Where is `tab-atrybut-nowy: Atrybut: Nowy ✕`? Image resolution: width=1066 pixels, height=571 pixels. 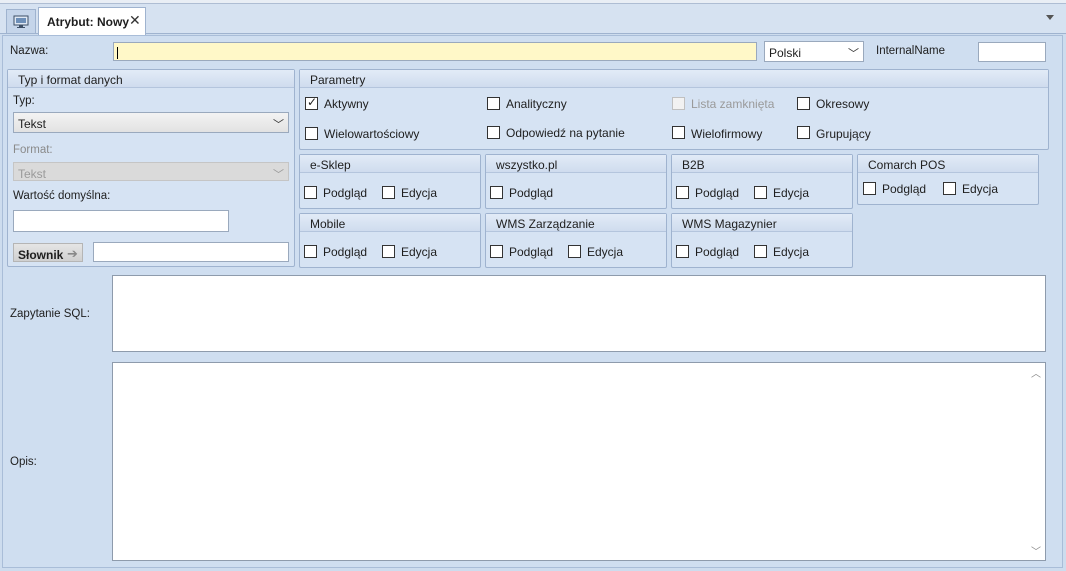 tab-atrybut-nowy: Atrybut: Nowy ✕ is located at coordinates (92, 21).